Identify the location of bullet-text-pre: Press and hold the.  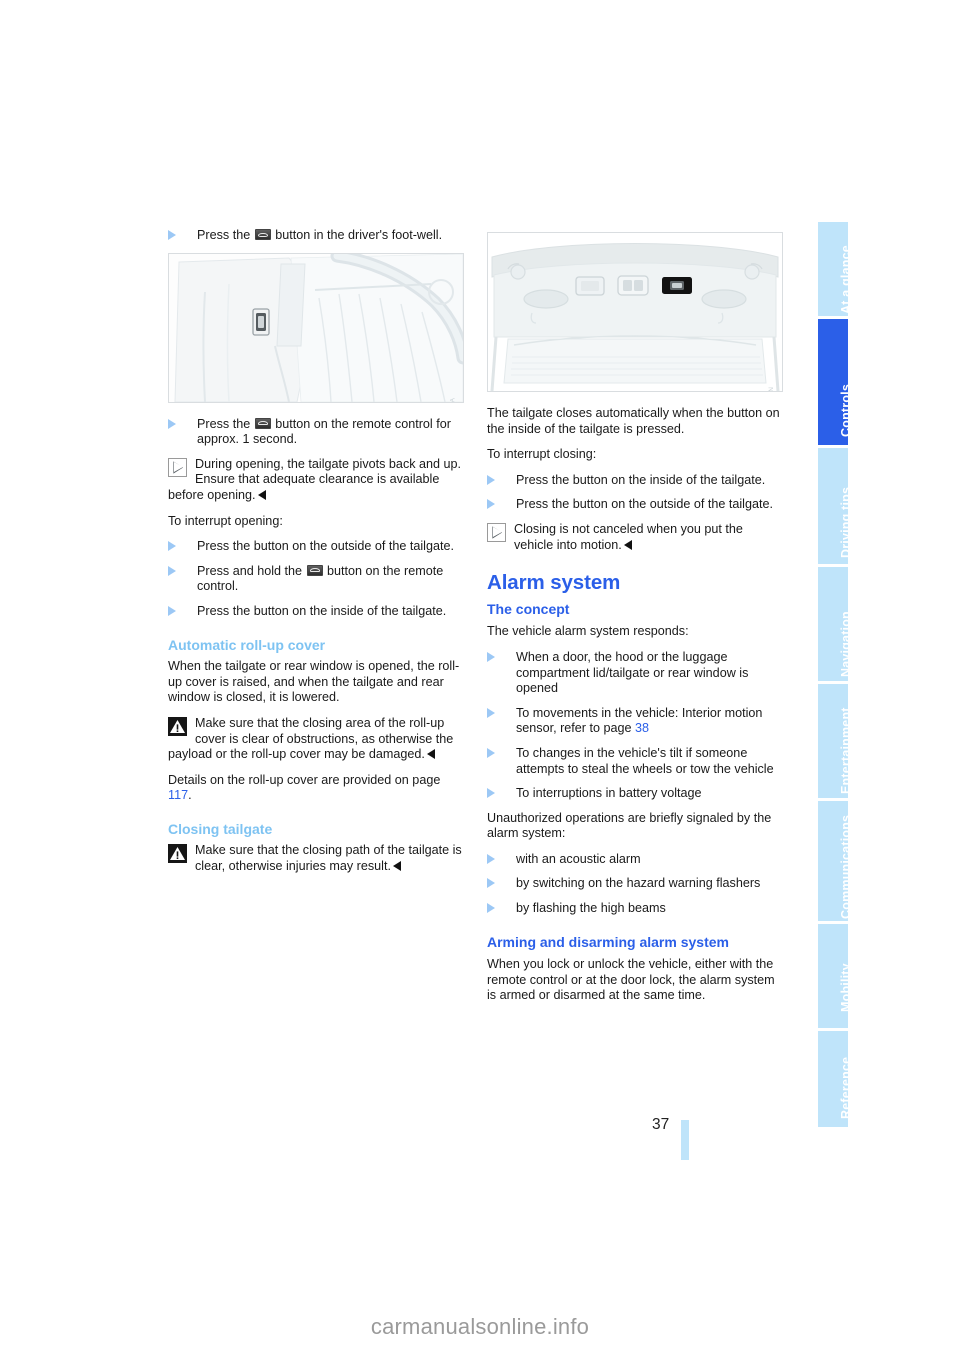
(250, 570).